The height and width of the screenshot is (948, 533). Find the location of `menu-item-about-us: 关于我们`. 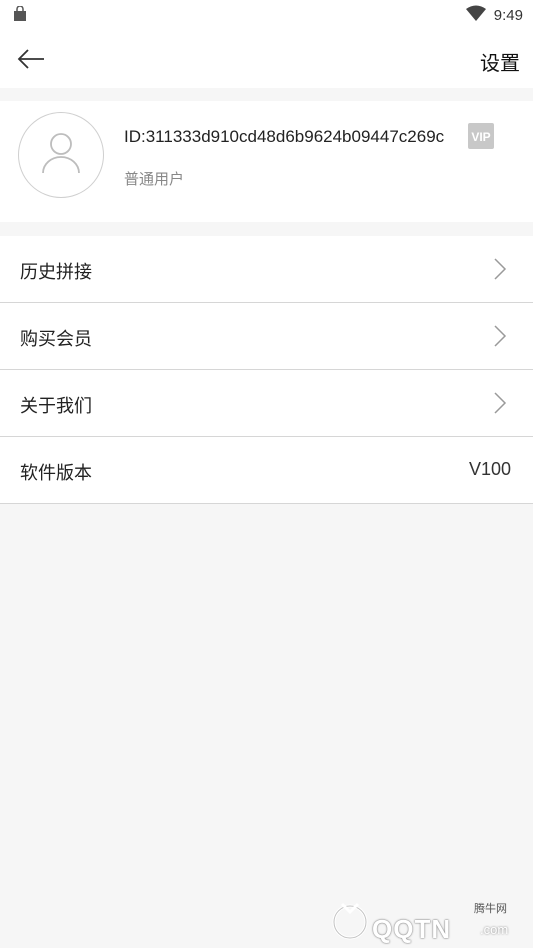

menu-item-about-us: 关于我们 is located at coordinates (266, 403).